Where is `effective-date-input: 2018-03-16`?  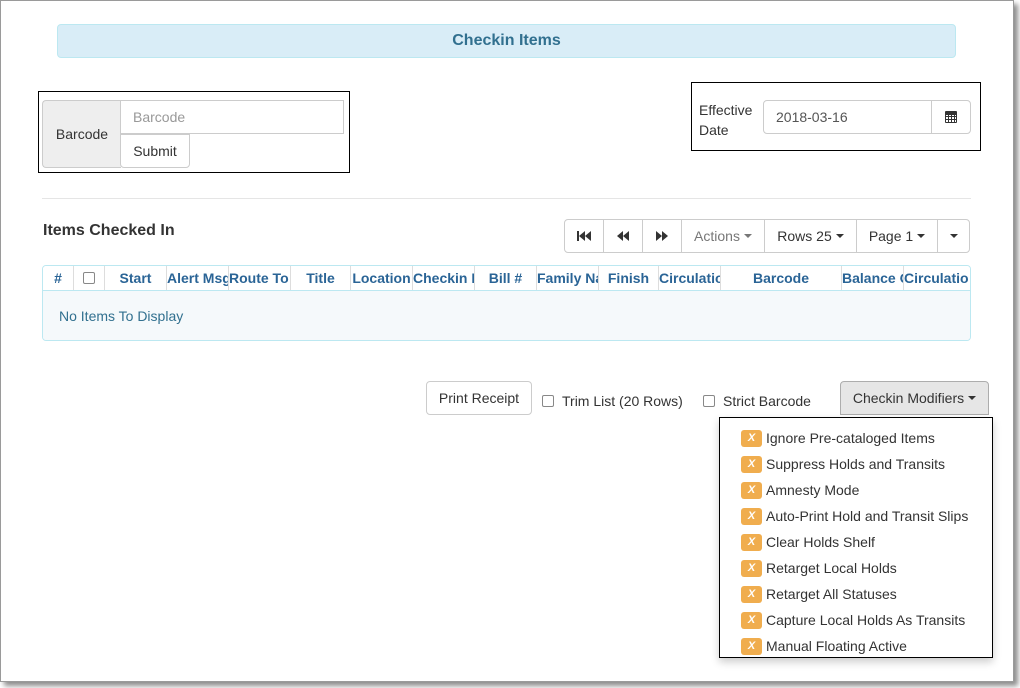 effective-date-input: 2018-03-16 is located at coordinates (847, 117).